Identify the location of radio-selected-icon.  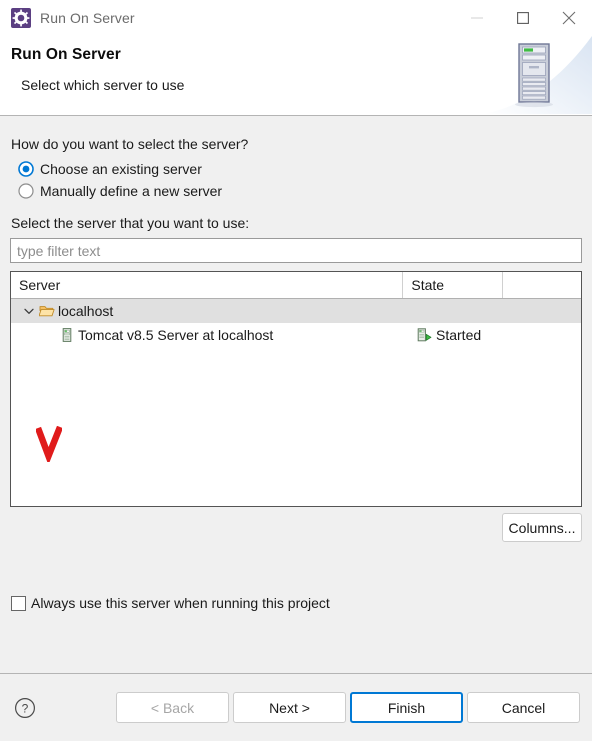
(26, 169).